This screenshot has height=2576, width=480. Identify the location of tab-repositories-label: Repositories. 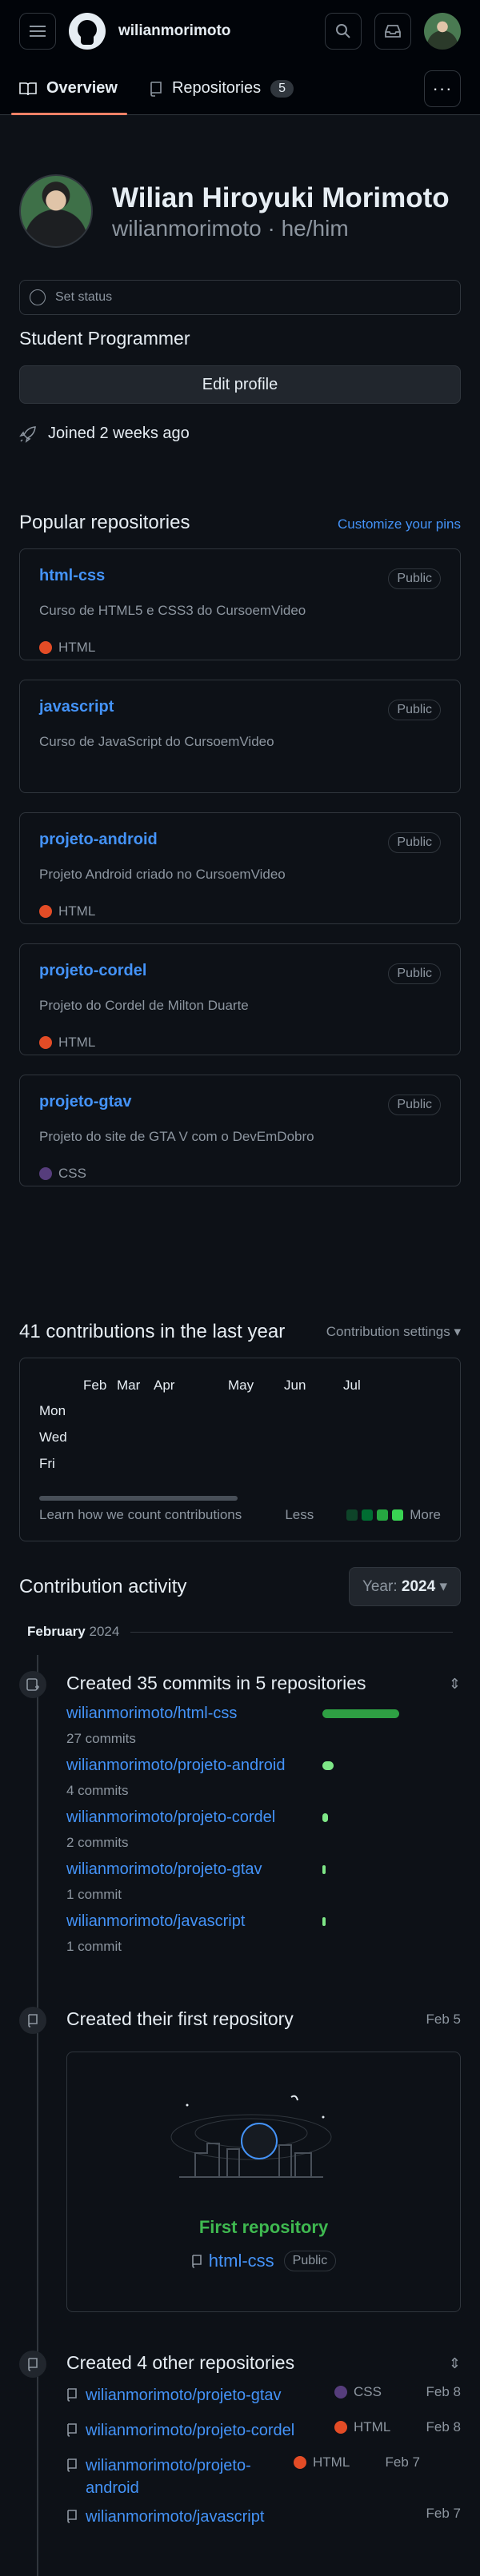
(216, 88).